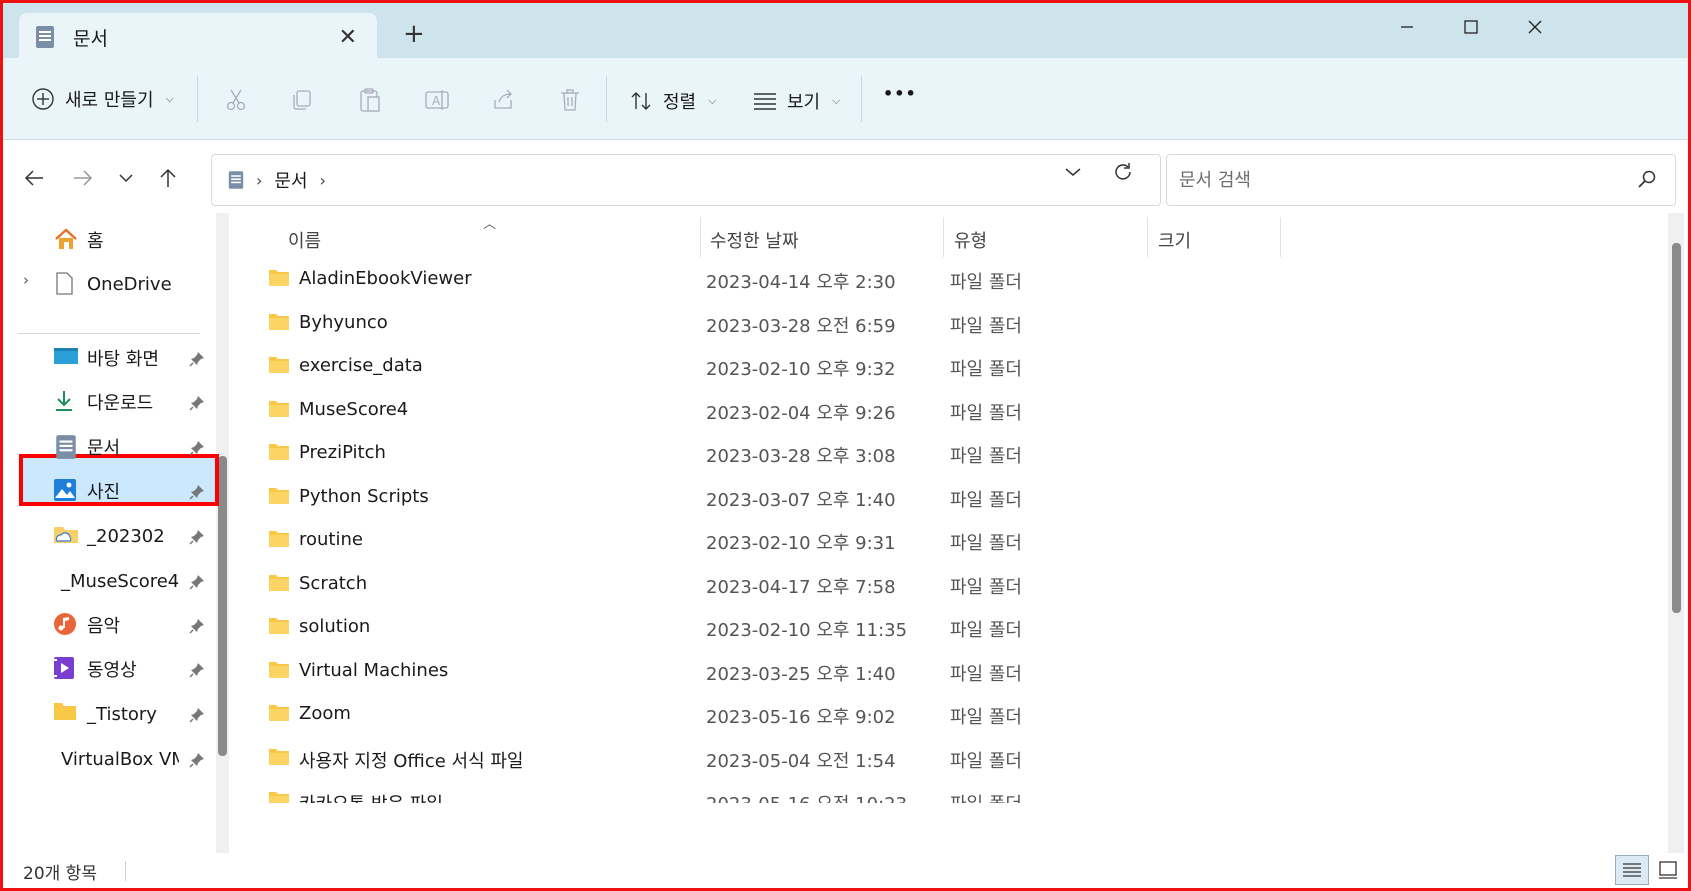  I want to click on copy-button, so click(302, 100).